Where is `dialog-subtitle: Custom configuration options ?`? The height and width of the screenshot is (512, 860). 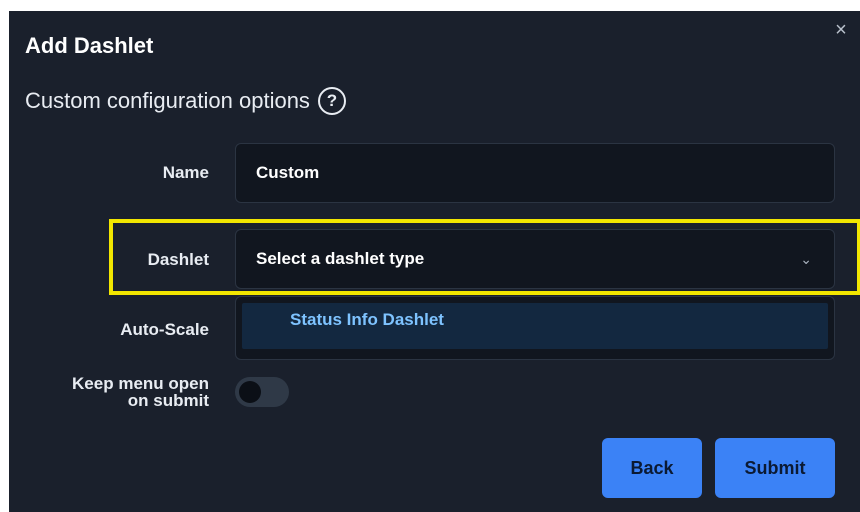 dialog-subtitle: Custom configuration options ? is located at coordinates (185, 101).